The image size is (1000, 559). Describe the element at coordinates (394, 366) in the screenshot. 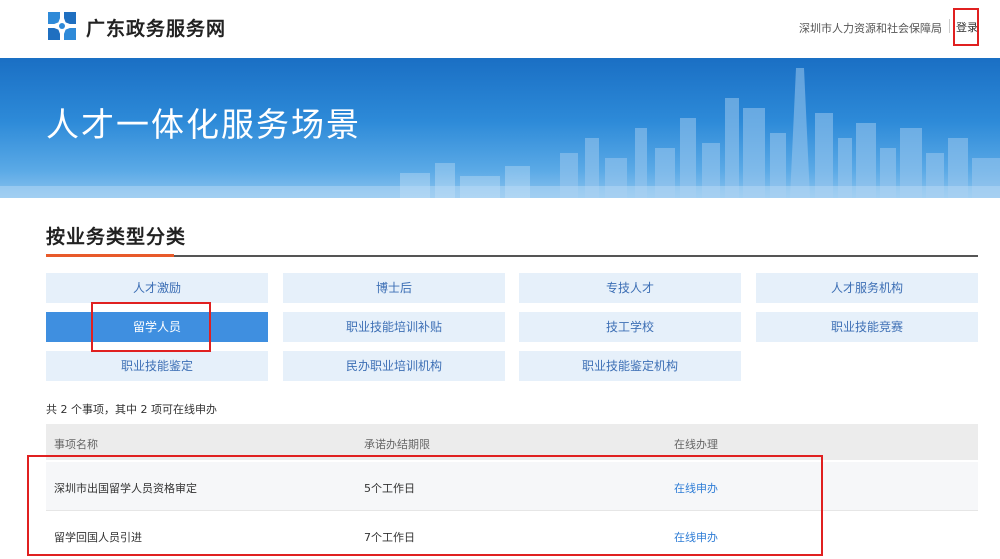

I see `category-private-training-agency: 民办职业培训机构` at that location.